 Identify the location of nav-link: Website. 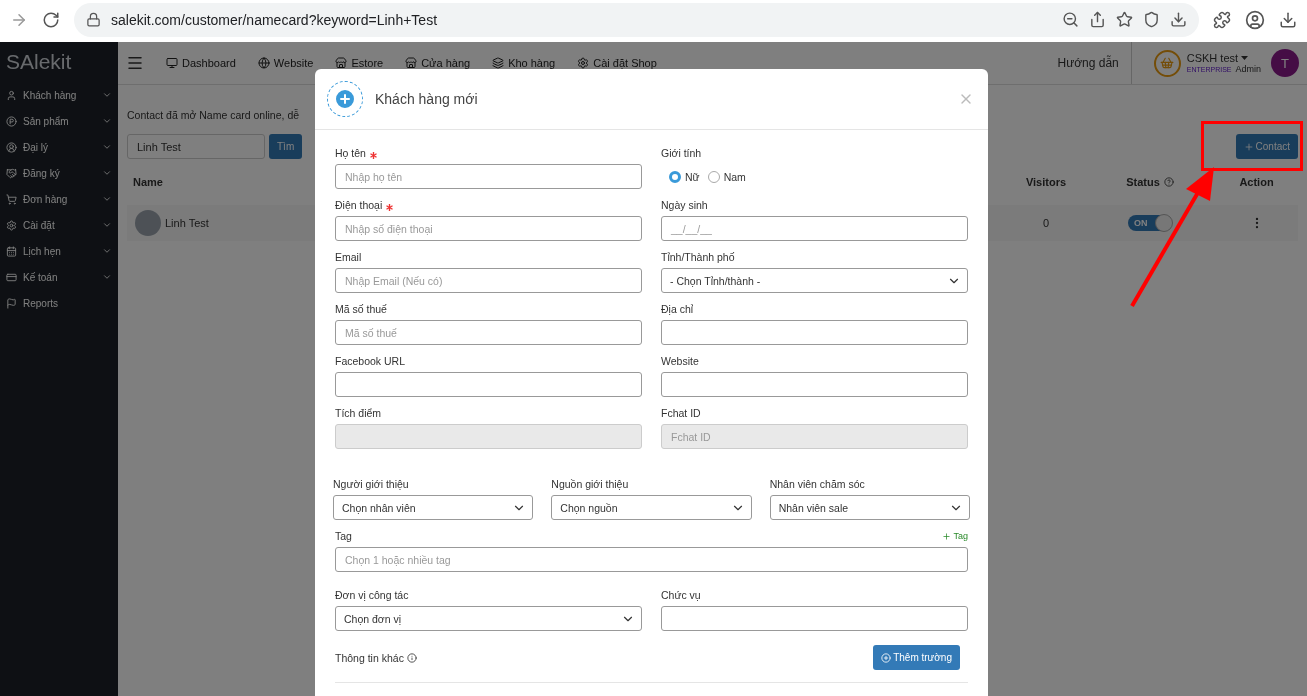
(285, 63).